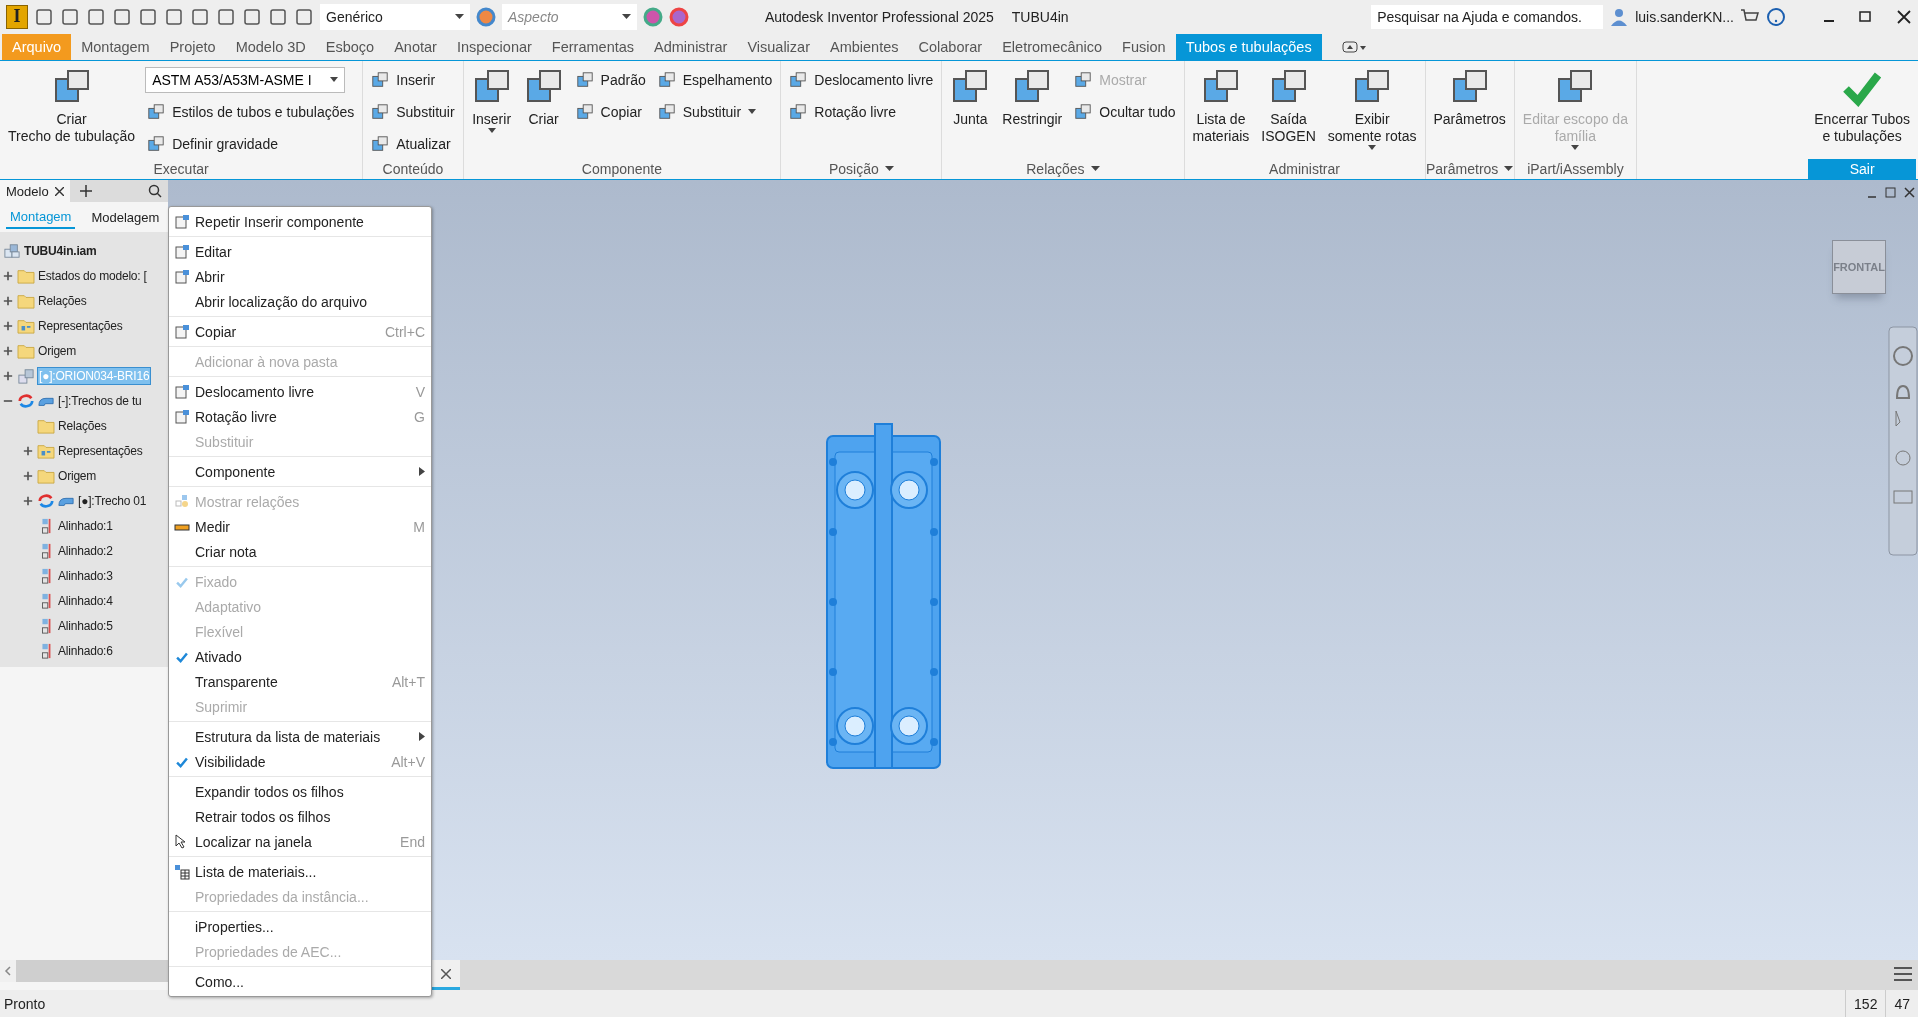 This screenshot has height=1017, width=1918. I want to click on search-icon, so click(155, 191).